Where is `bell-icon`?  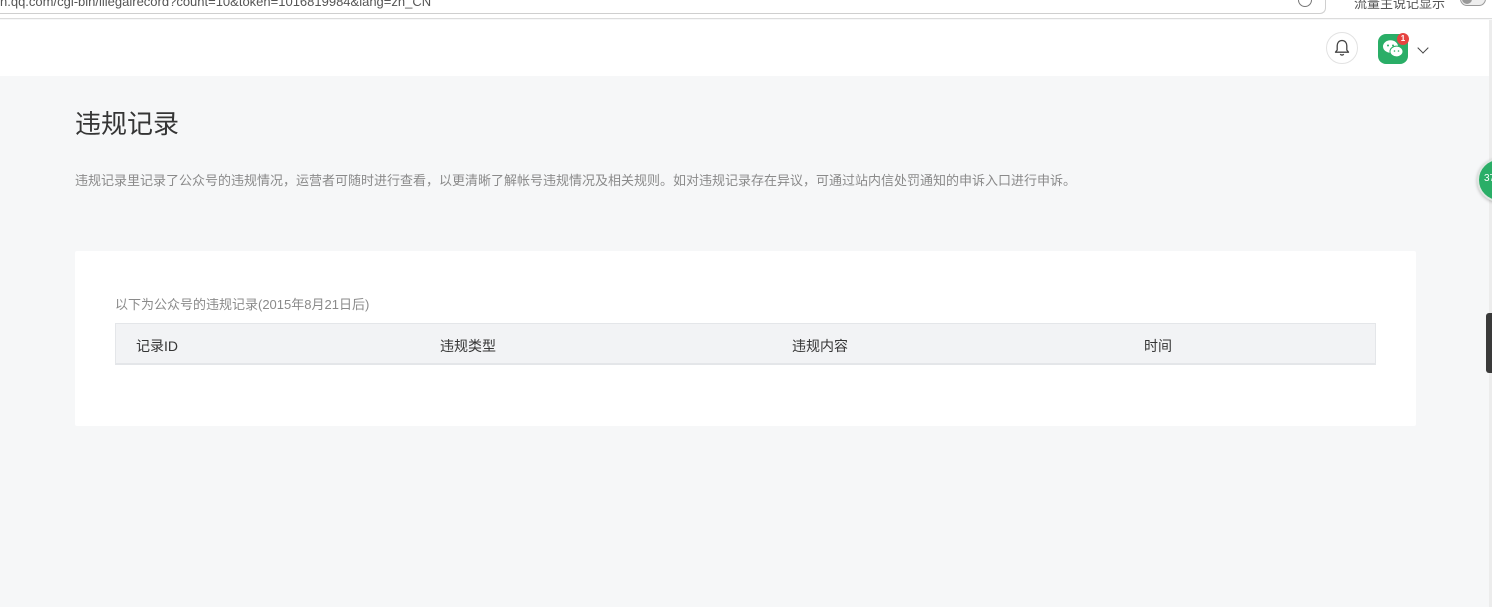
bell-icon is located at coordinates (1342, 47).